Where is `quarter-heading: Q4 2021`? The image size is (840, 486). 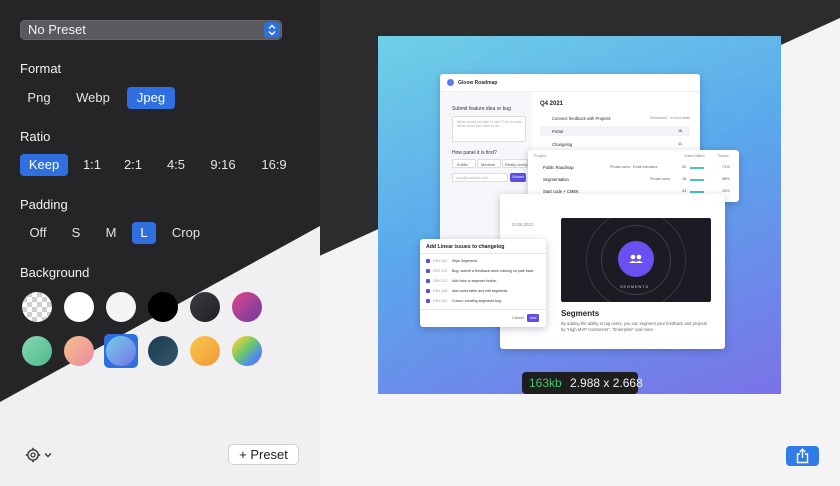
quarter-heading: Q4 2021 is located at coordinates (552, 104).